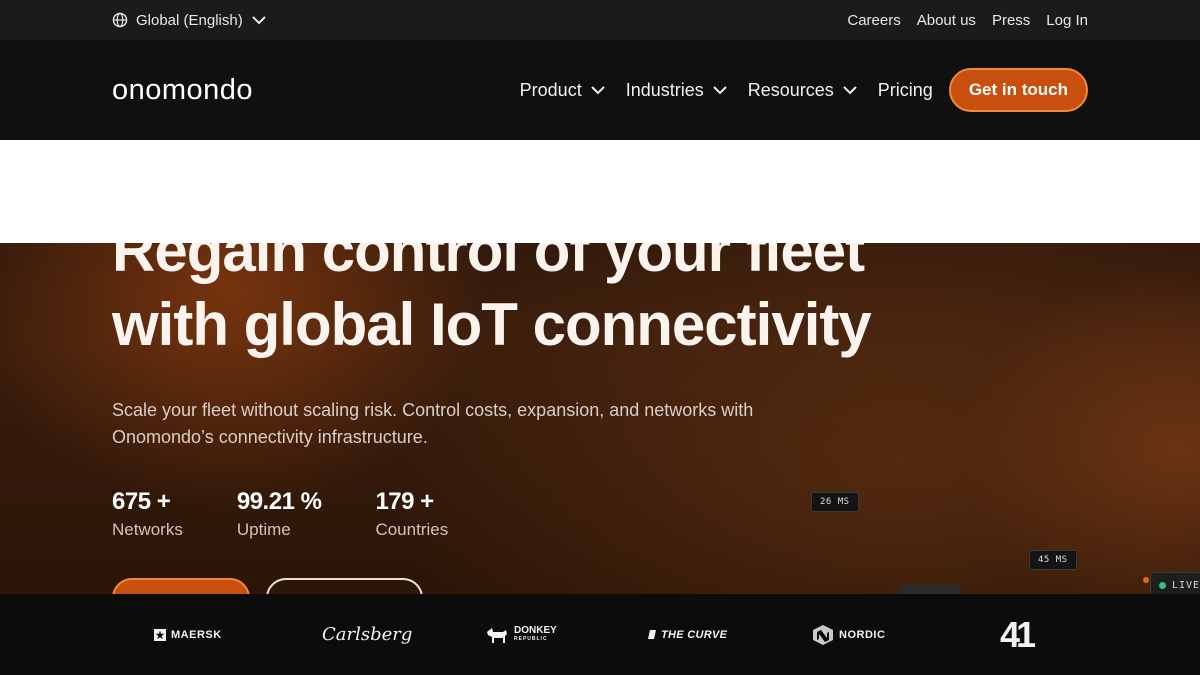 The width and height of the screenshot is (1200, 675). I want to click on onomondo-logo: onomondo, so click(182, 90).